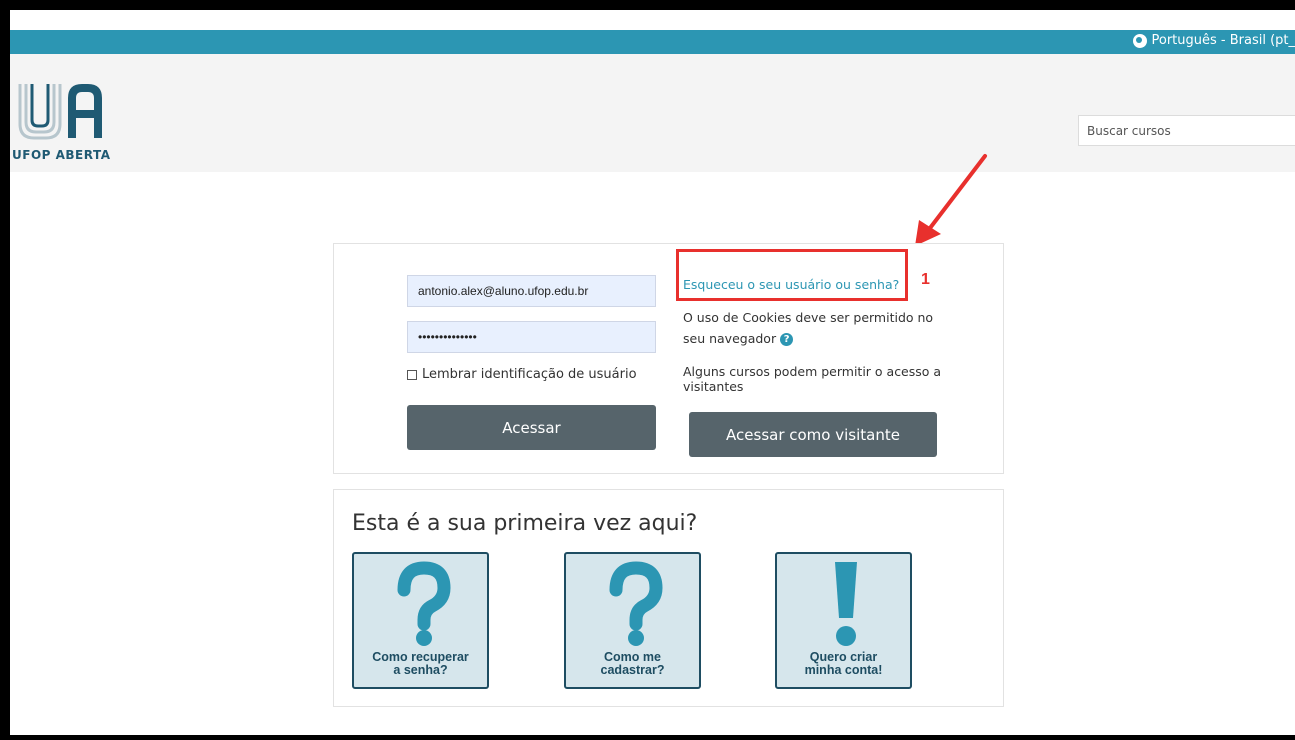  I want to click on remember-label: Lembrar identificação de usuário, so click(529, 374).